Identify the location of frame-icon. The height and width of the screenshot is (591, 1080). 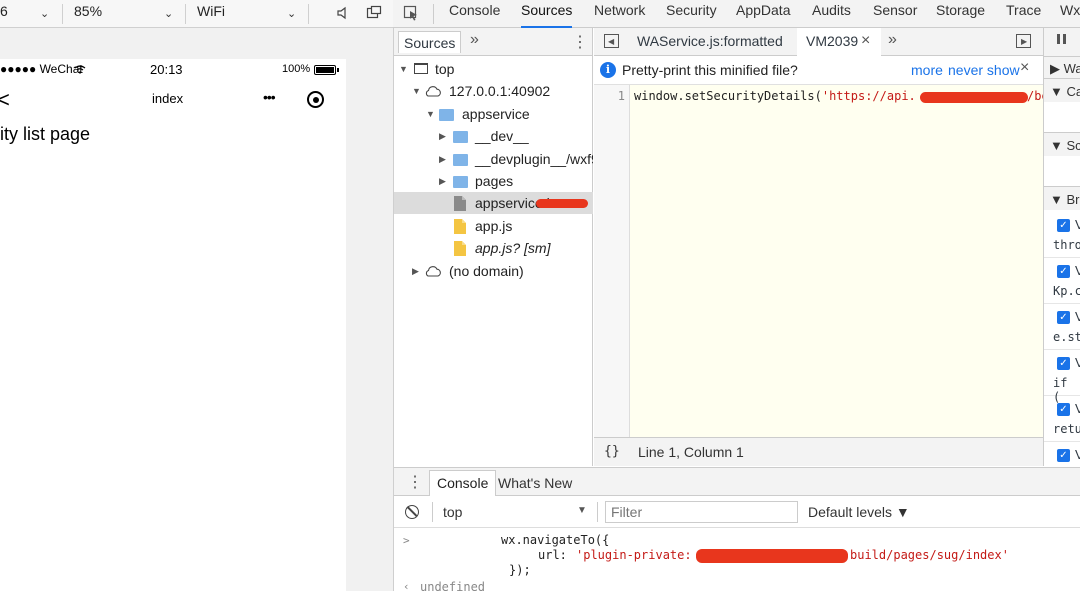
(421, 68).